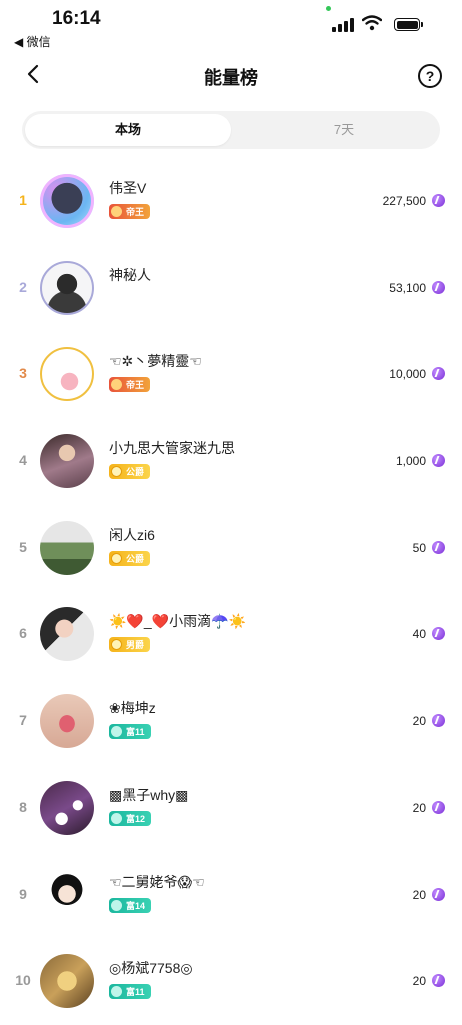  I want to click on user-name: ▩黑子why▩, so click(149, 794).